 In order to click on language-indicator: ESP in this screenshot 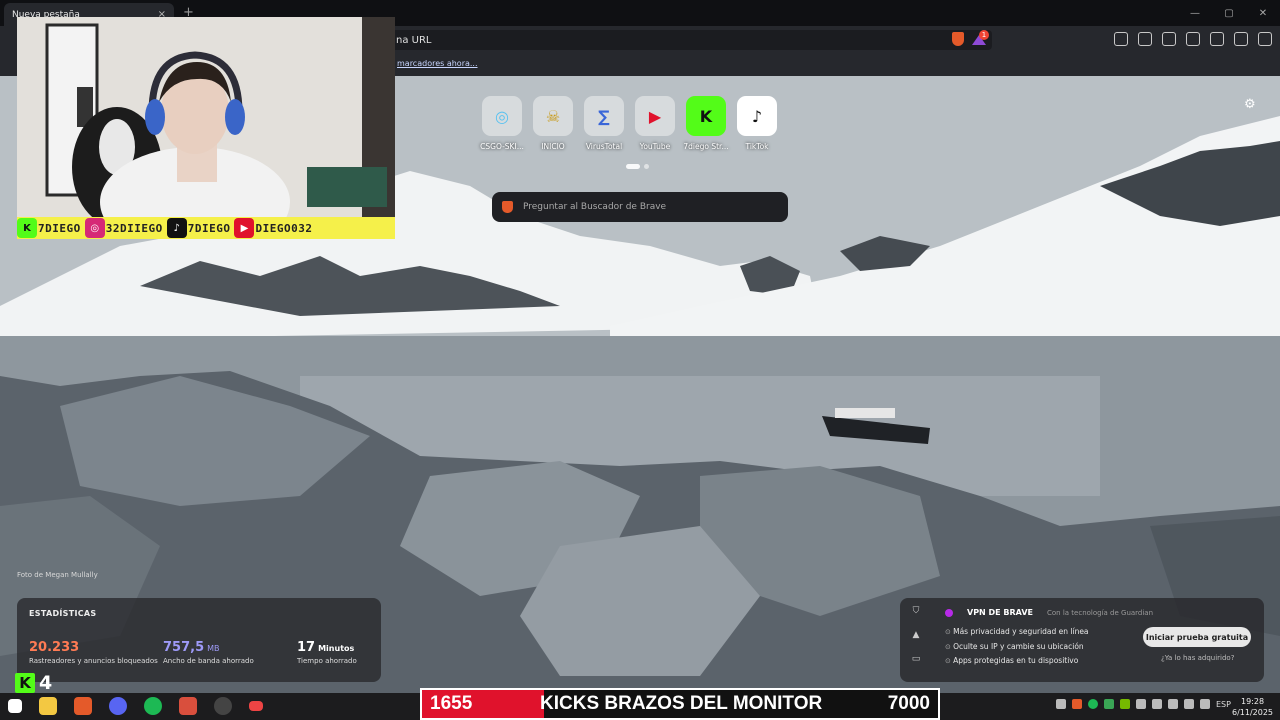, I will do `click(1223, 704)`.